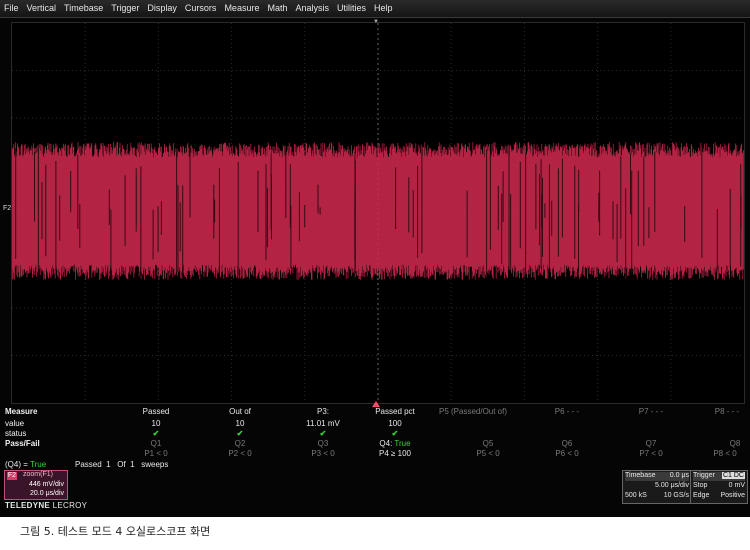 The width and height of the screenshot is (750, 550). I want to click on status-p1-check-icon: ✔, so click(156, 433).